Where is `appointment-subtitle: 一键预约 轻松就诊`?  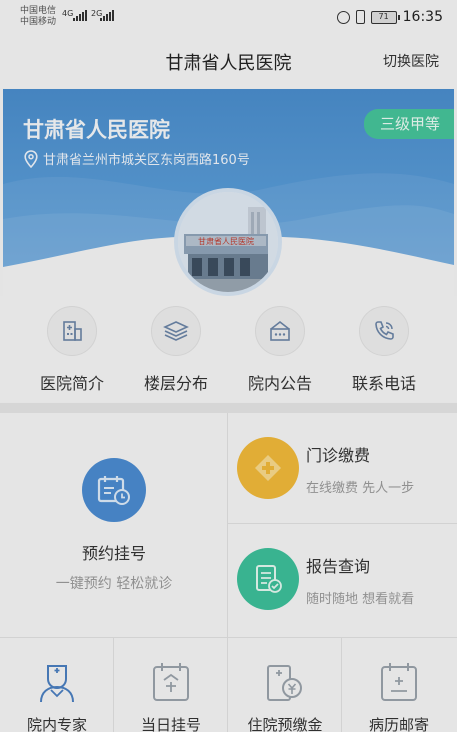 appointment-subtitle: 一键预约 轻松就诊 is located at coordinates (114, 584).